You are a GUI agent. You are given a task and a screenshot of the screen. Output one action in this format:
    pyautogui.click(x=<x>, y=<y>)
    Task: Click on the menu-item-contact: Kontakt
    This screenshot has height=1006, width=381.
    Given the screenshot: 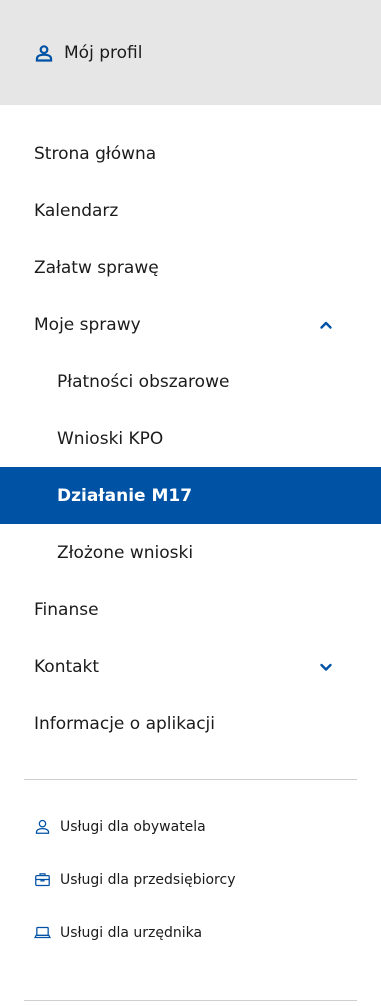 What is the action you would take?
    pyautogui.click(x=190, y=666)
    